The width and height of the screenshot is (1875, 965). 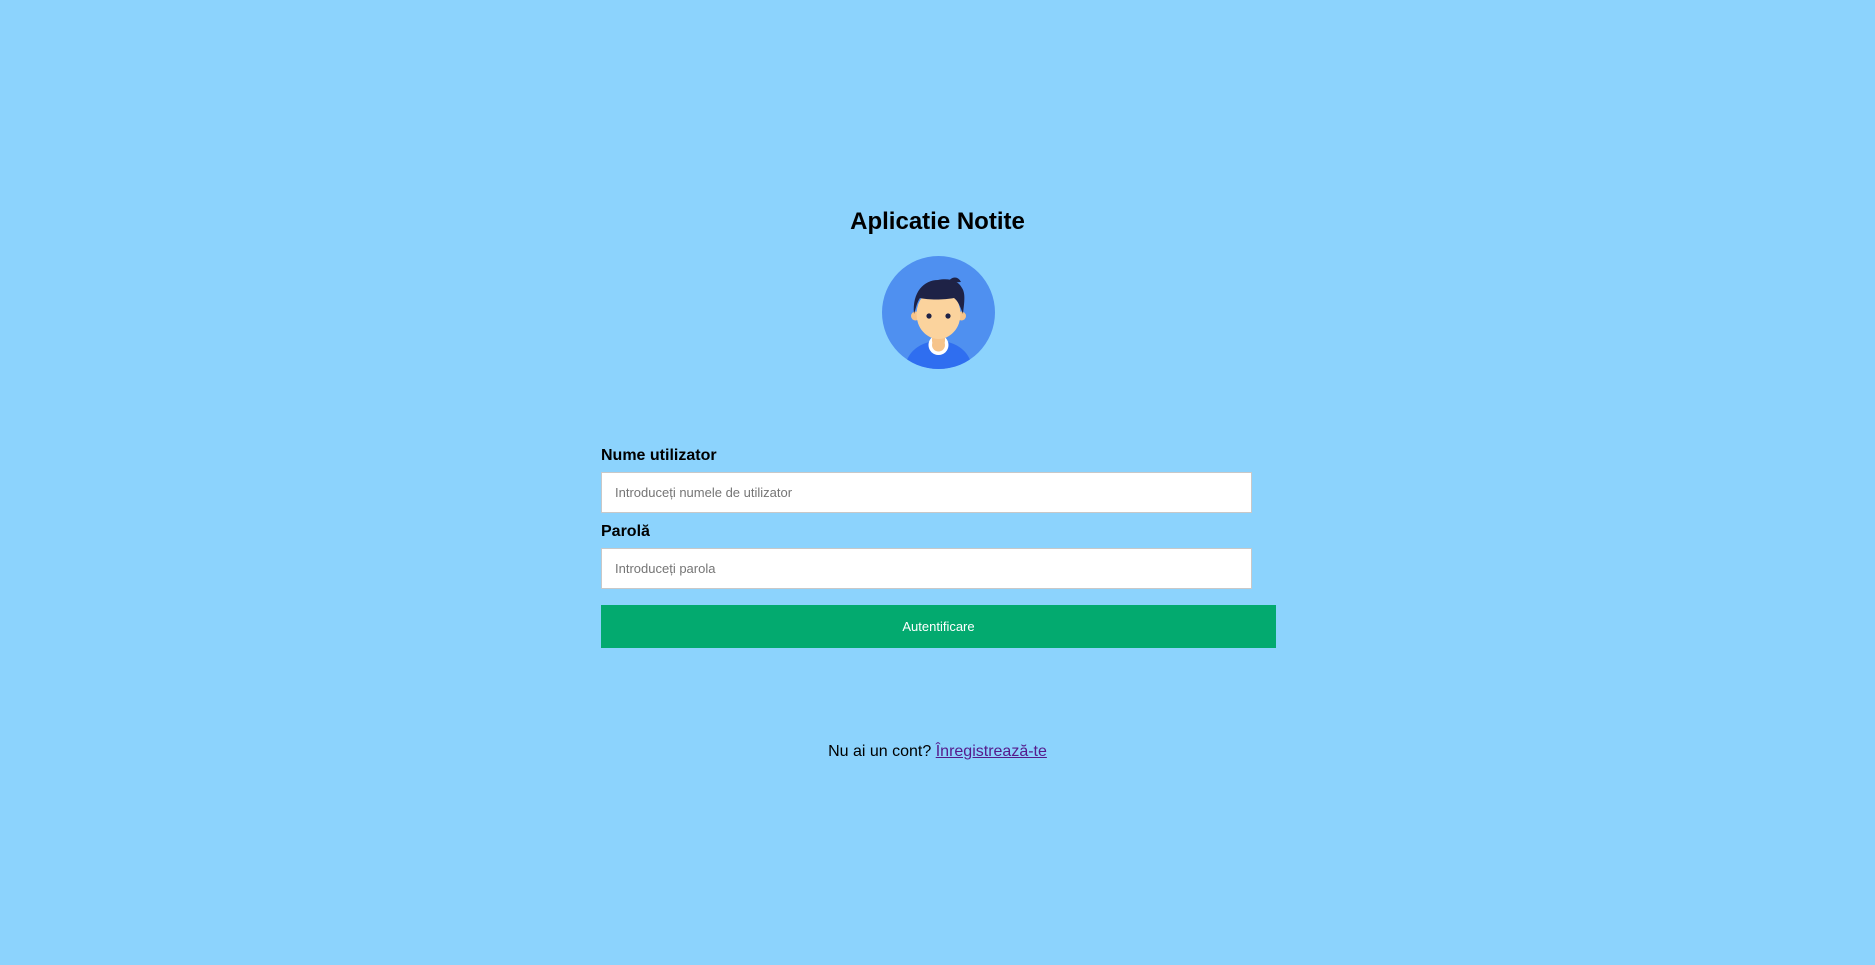 What do you see at coordinates (991, 751) in the screenshot?
I see `register-link: Înregistrează-te` at bounding box center [991, 751].